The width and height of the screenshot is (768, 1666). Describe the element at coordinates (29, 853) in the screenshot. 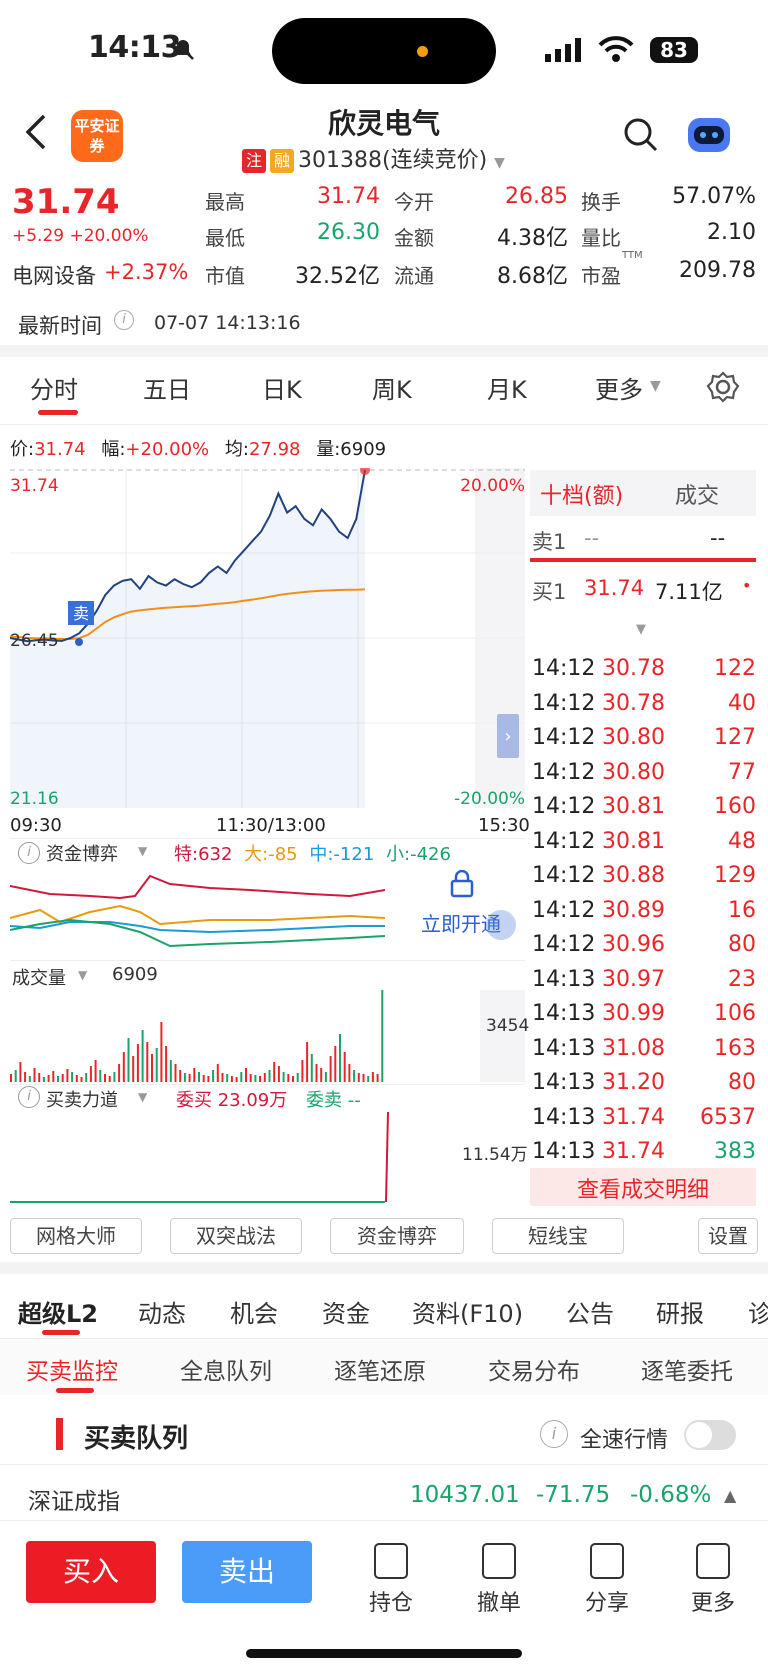

I see `fund-info-icon: i` at that location.